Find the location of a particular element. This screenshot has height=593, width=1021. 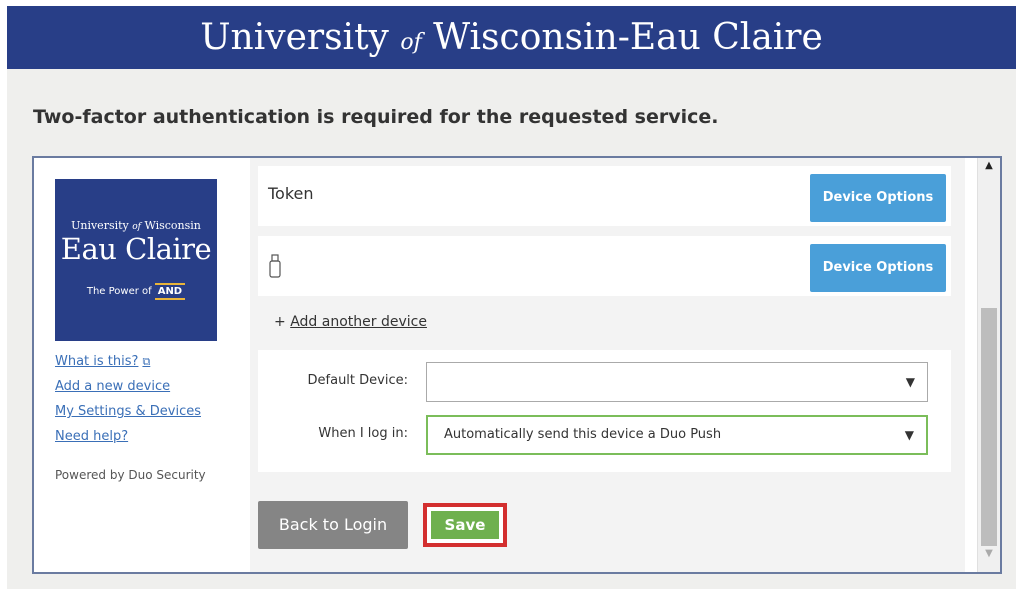

my-settings-devices-link: My Settings & Devices is located at coordinates (128, 411).